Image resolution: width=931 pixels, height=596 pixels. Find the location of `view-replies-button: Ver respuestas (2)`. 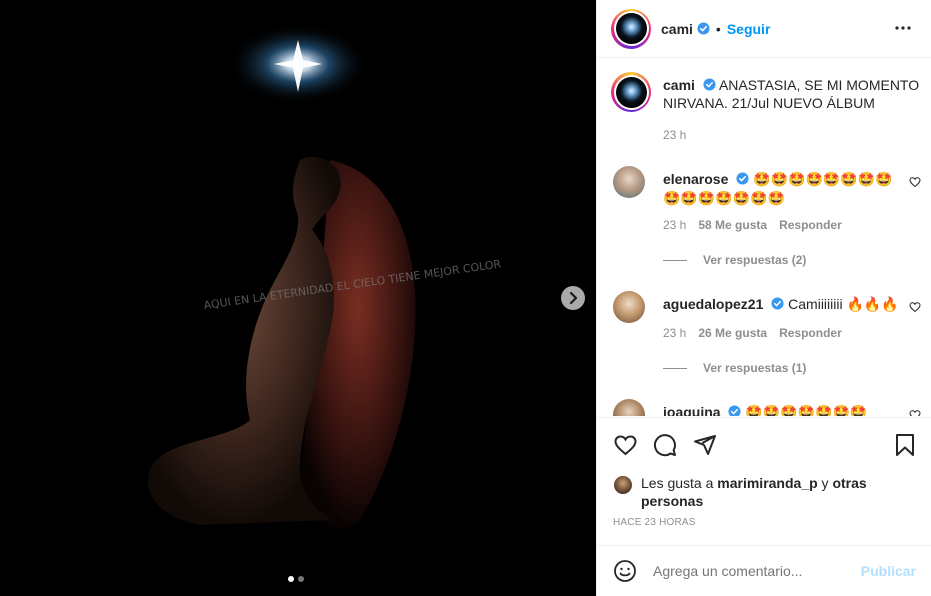

view-replies-button: Ver respuestas (2) is located at coordinates (734, 260).